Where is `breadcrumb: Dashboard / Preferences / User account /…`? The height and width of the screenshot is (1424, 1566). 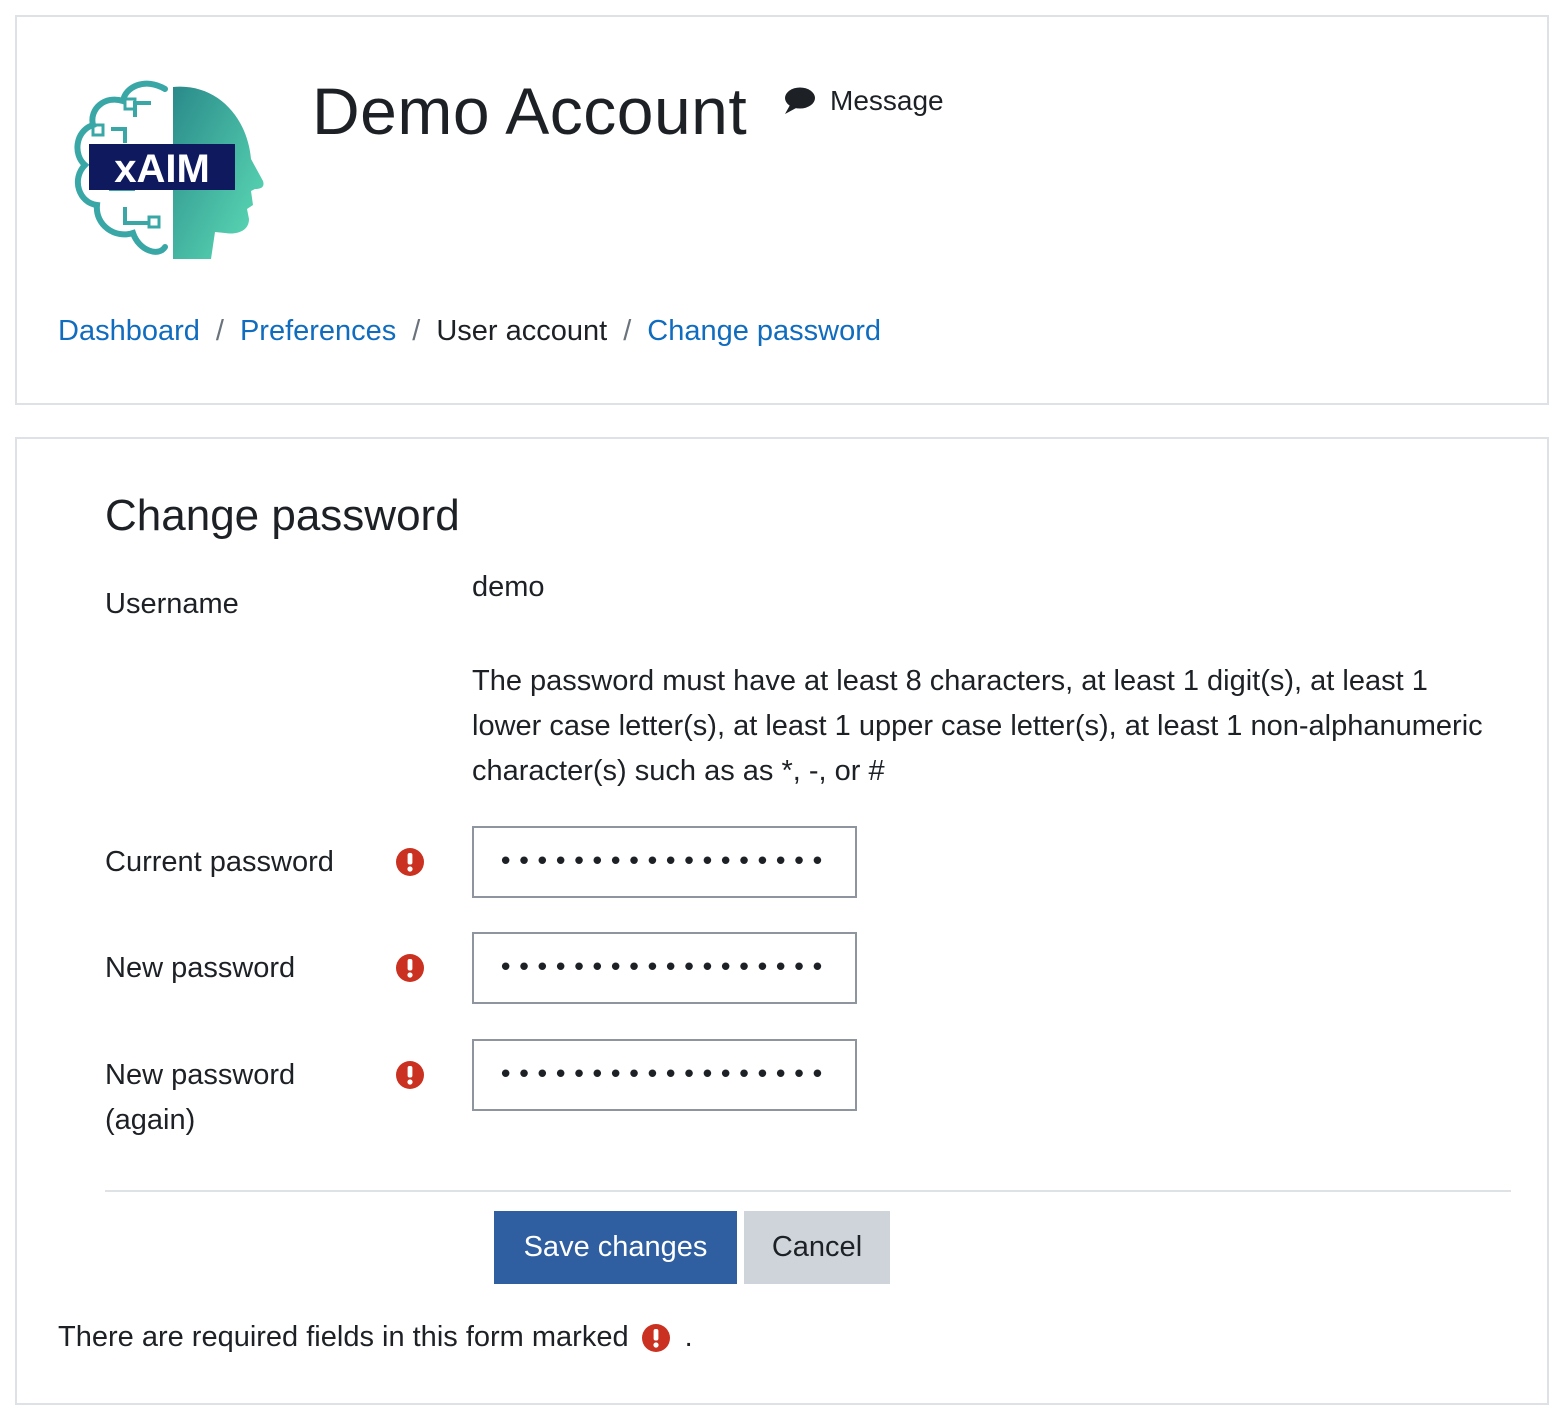 breadcrumb: Dashboard / Preferences / User account /… is located at coordinates (469, 331).